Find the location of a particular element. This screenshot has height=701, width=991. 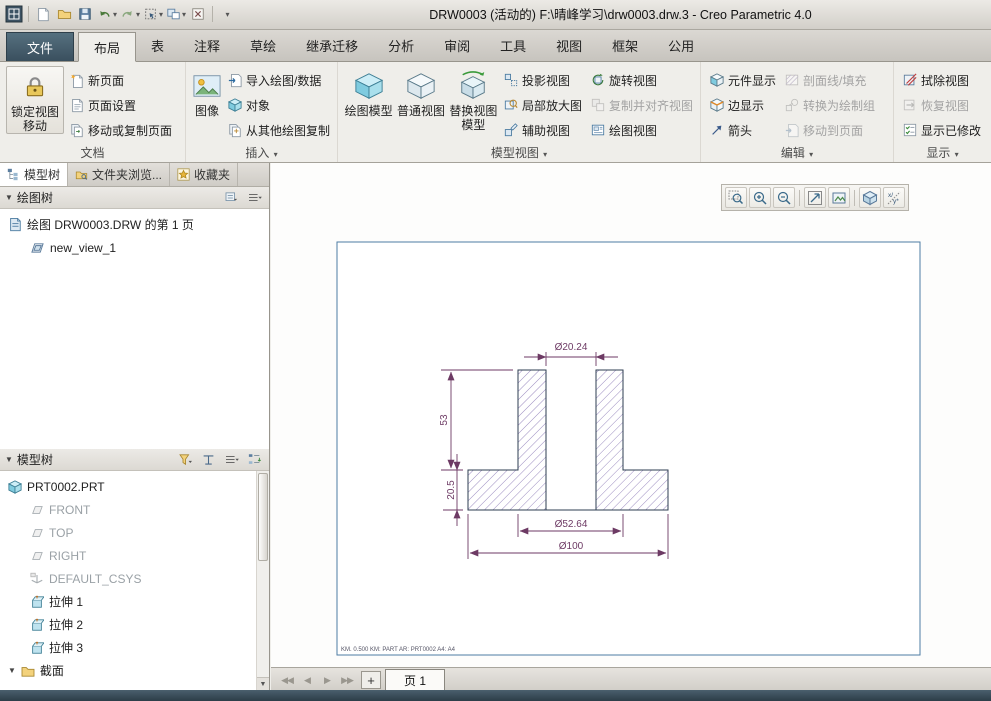

model-tree-item-default-csys: DEFAULT_CSYS is located at coordinates (127, 578).